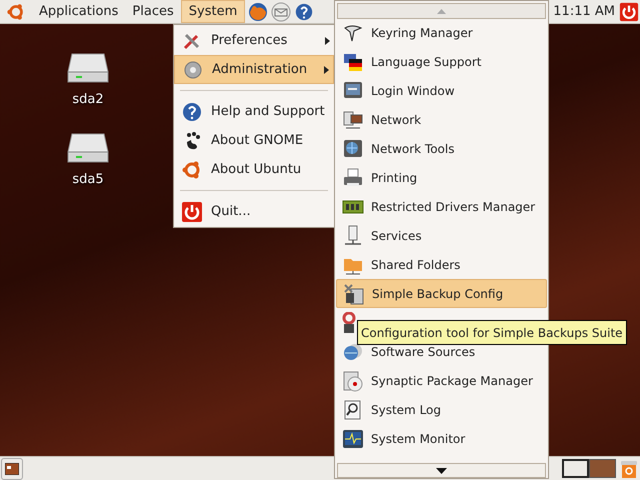 The width and height of the screenshot is (640, 480). What do you see at coordinates (349, 323) in the screenshot?
I see `lifebuoy-icon` at bounding box center [349, 323].